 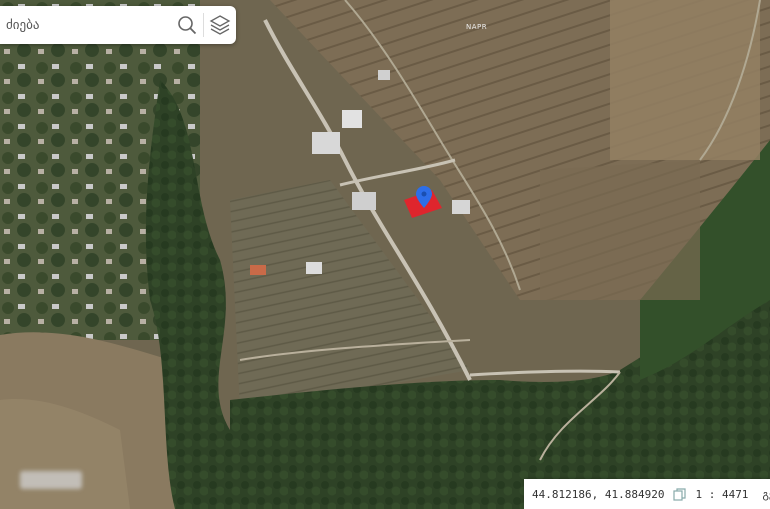 I want to click on map-scale: 1 : 4471, so click(x=722, y=494).